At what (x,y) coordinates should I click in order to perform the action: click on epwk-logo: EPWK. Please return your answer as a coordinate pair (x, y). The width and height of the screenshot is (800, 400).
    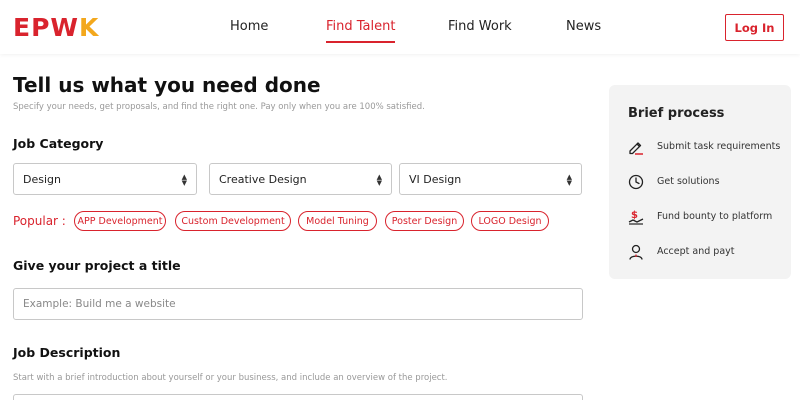
    Looking at the image, I should click on (56, 28).